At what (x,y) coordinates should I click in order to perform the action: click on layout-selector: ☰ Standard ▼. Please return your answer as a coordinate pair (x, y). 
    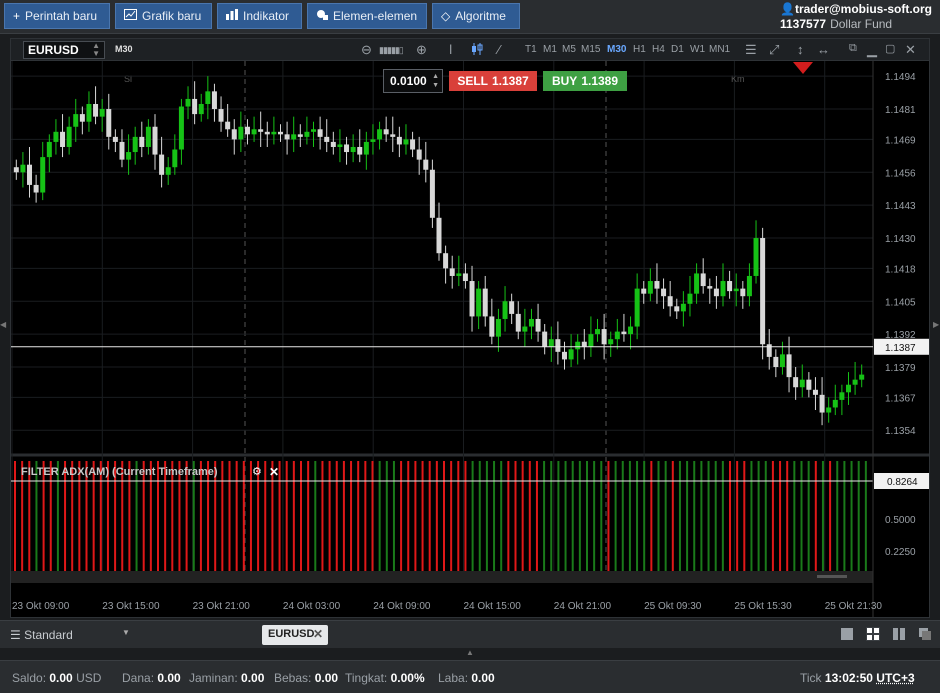
    Looking at the image, I should click on (70, 635).